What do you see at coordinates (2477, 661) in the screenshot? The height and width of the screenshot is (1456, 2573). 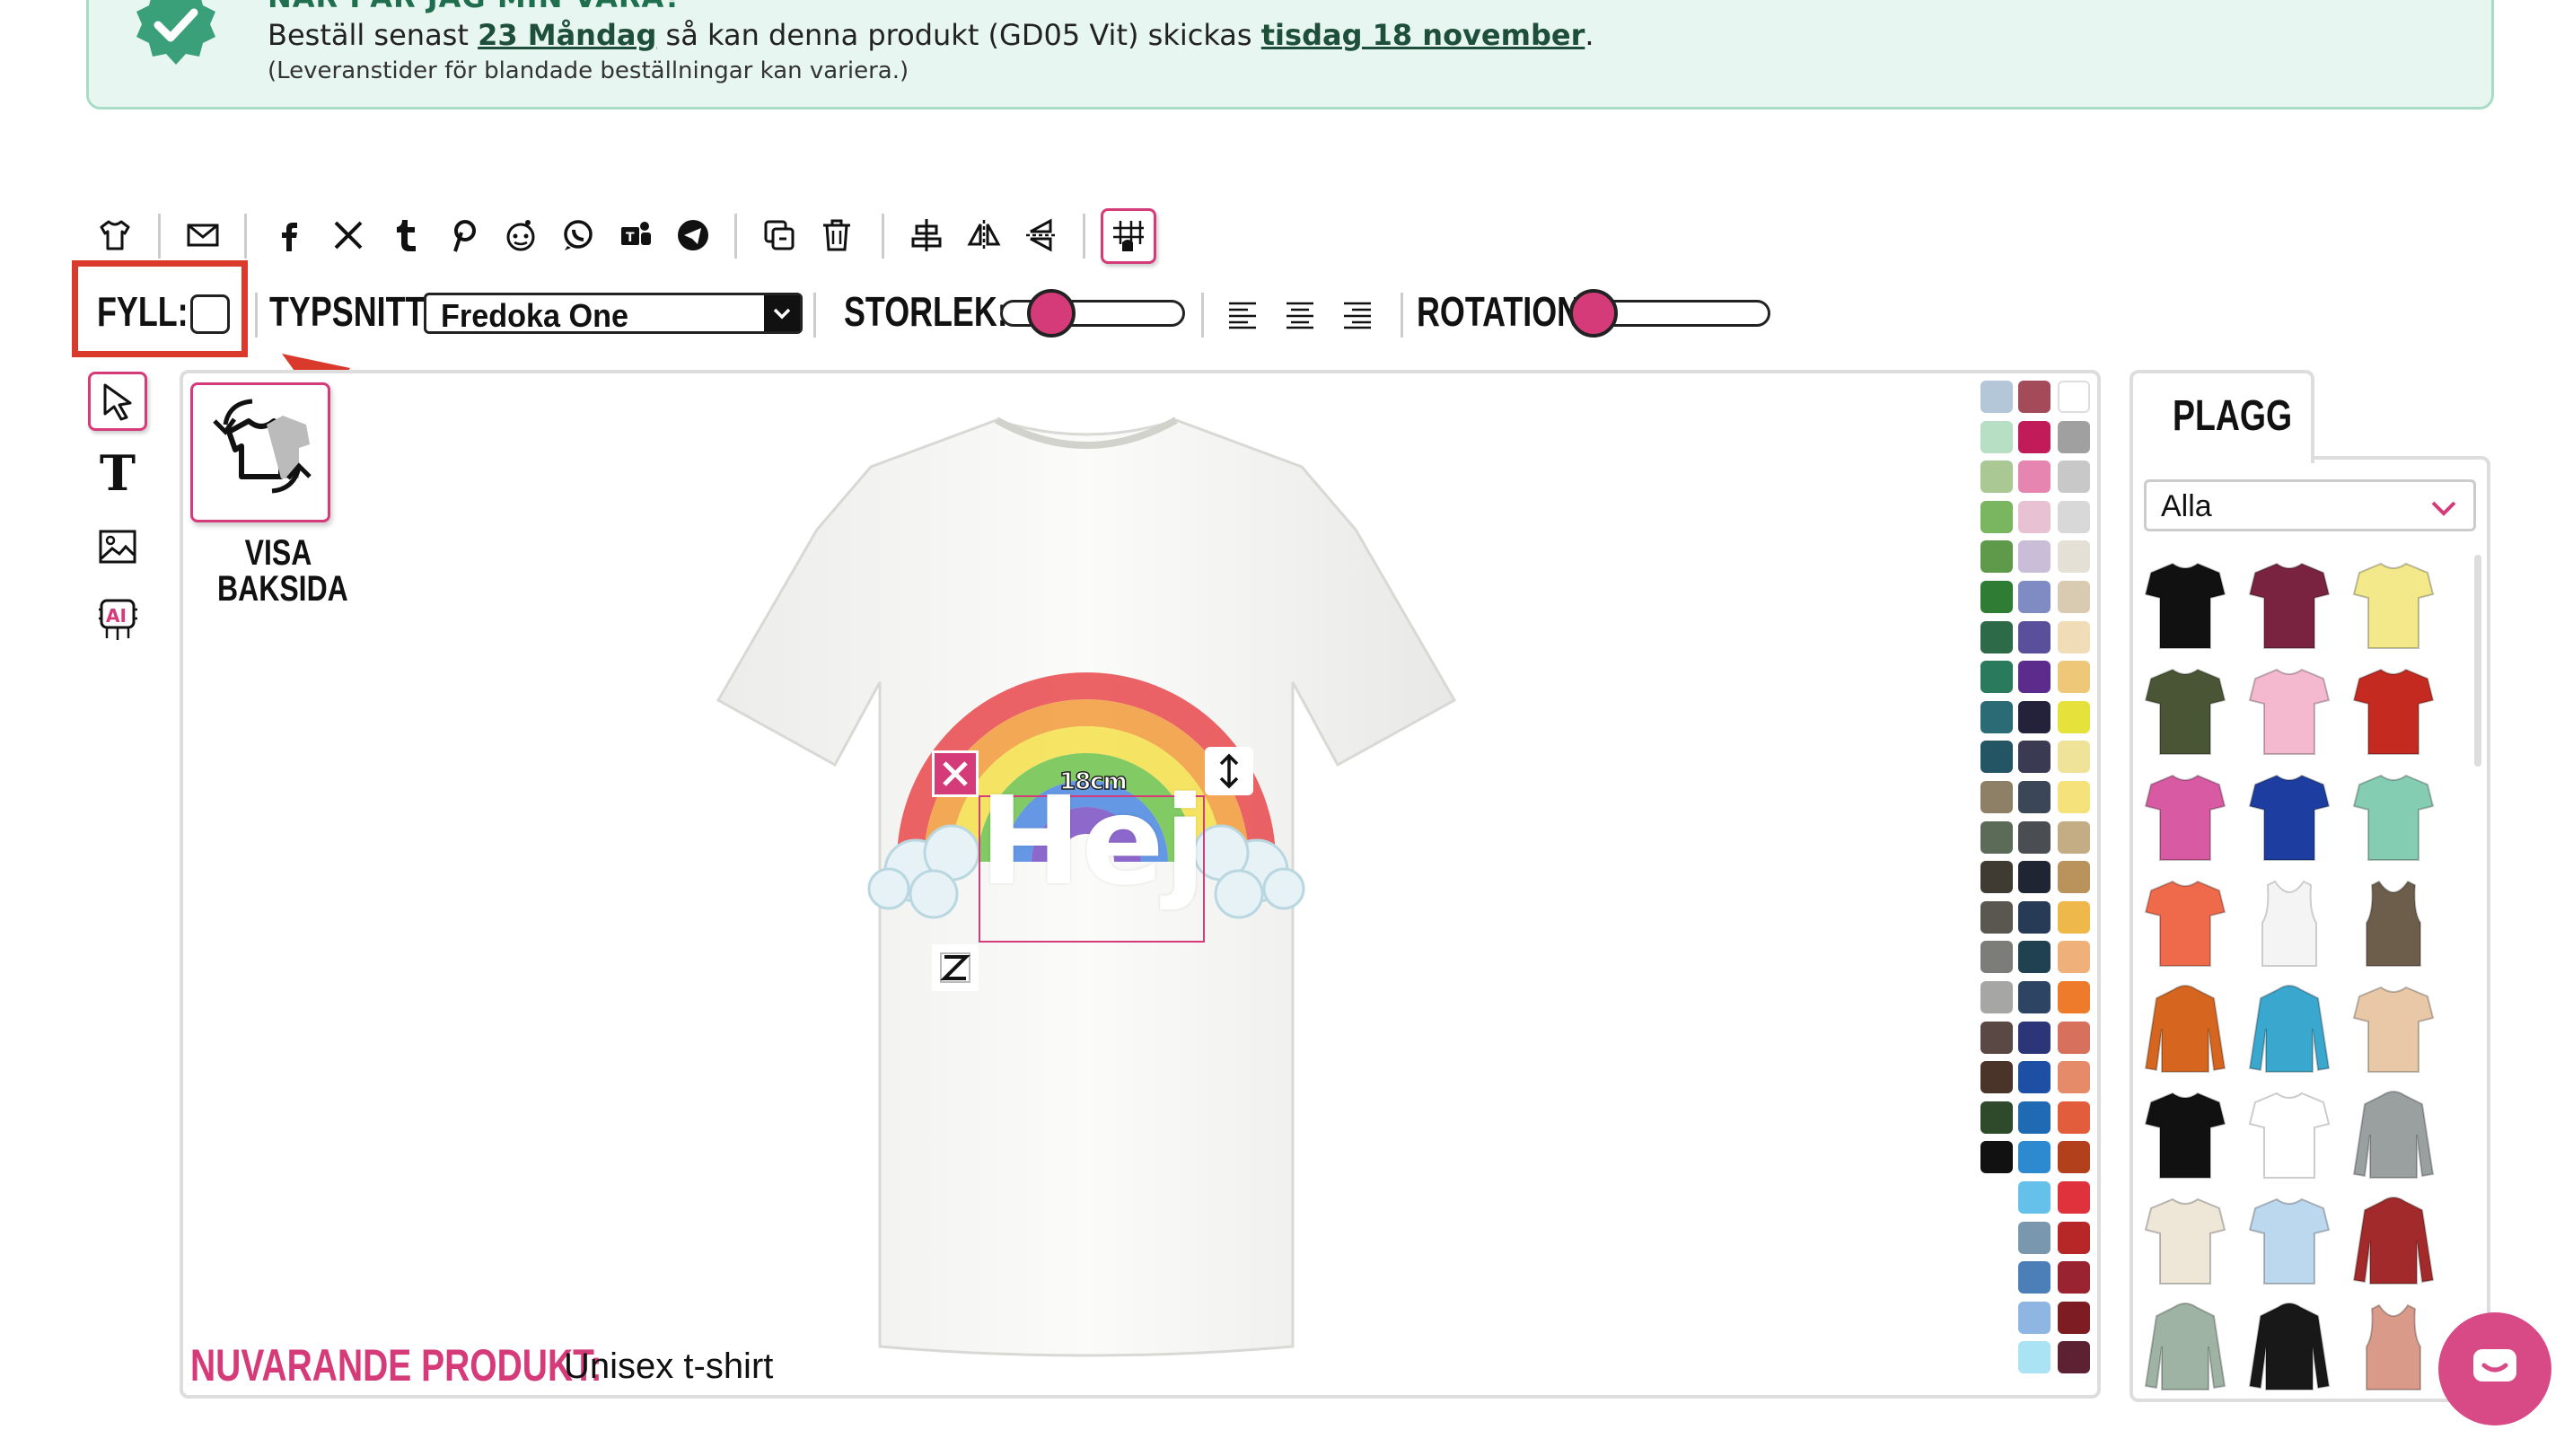 I see `garment-scrollbar` at bounding box center [2477, 661].